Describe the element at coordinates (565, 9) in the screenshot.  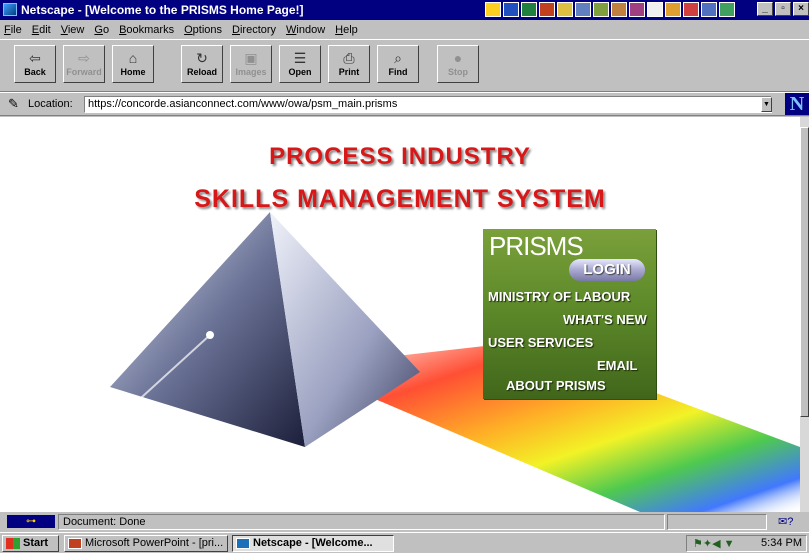
I see `access-app-icon` at that location.